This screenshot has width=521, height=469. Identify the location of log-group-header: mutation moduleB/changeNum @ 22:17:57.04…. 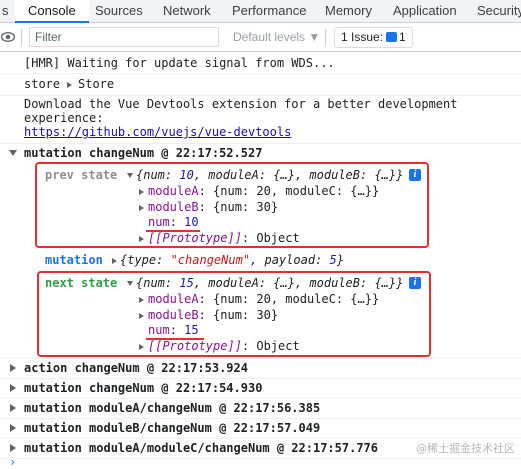
(260, 429).